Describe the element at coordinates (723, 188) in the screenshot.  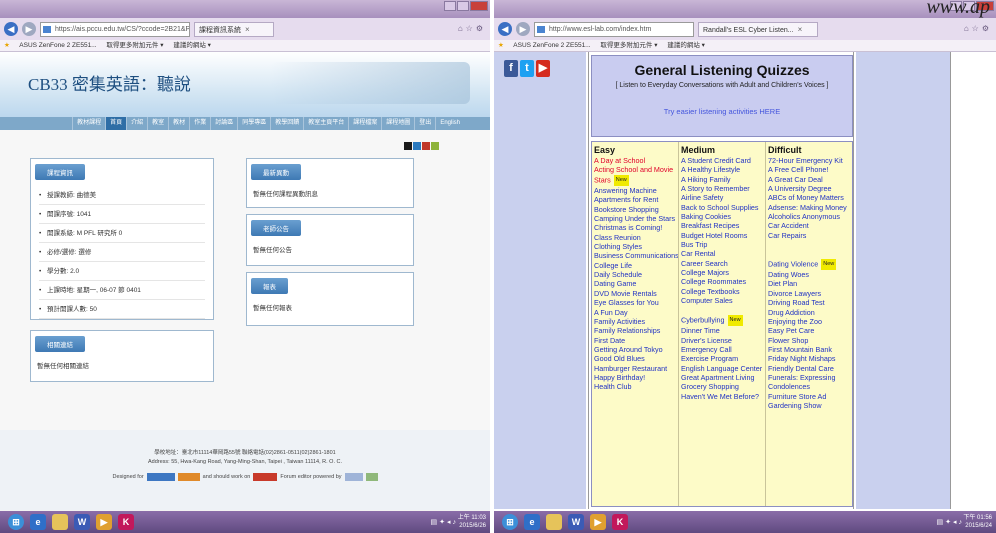
I see `quiz-link: A Story to Remember` at that location.